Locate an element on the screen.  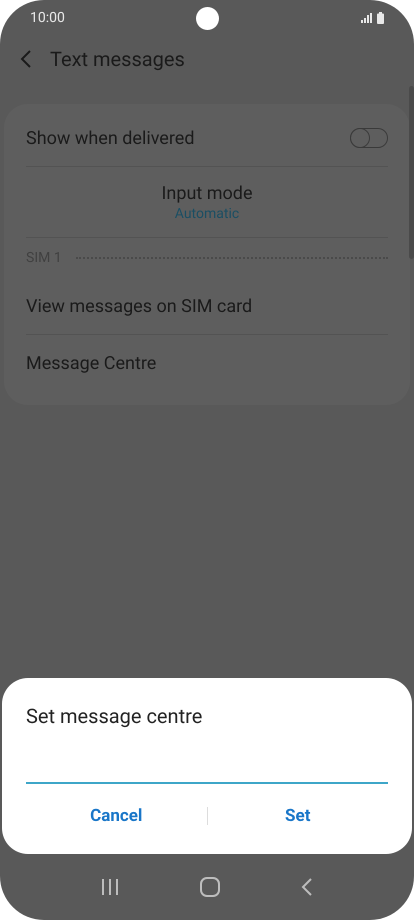
toggle-switch is located at coordinates (369, 138).